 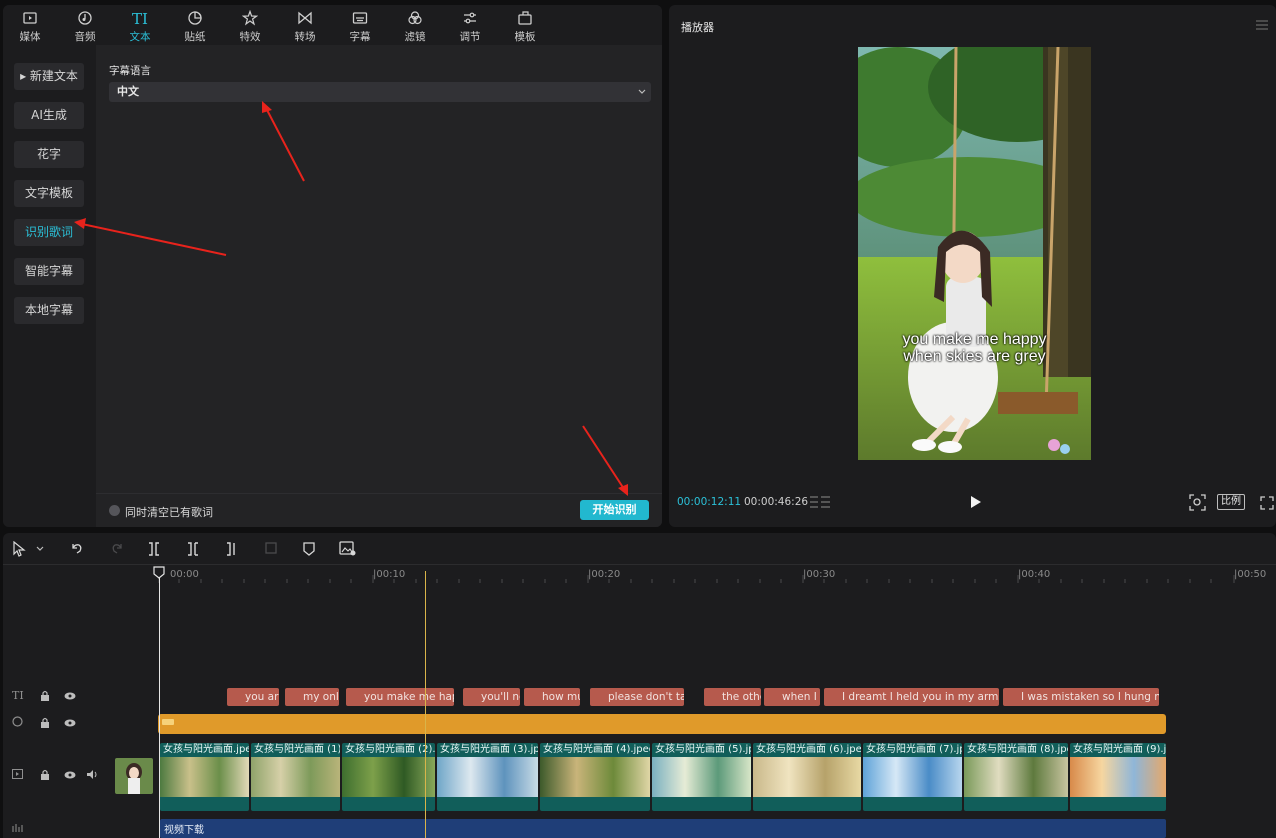 I want to click on text-track-header: TI, so click(x=44, y=695).